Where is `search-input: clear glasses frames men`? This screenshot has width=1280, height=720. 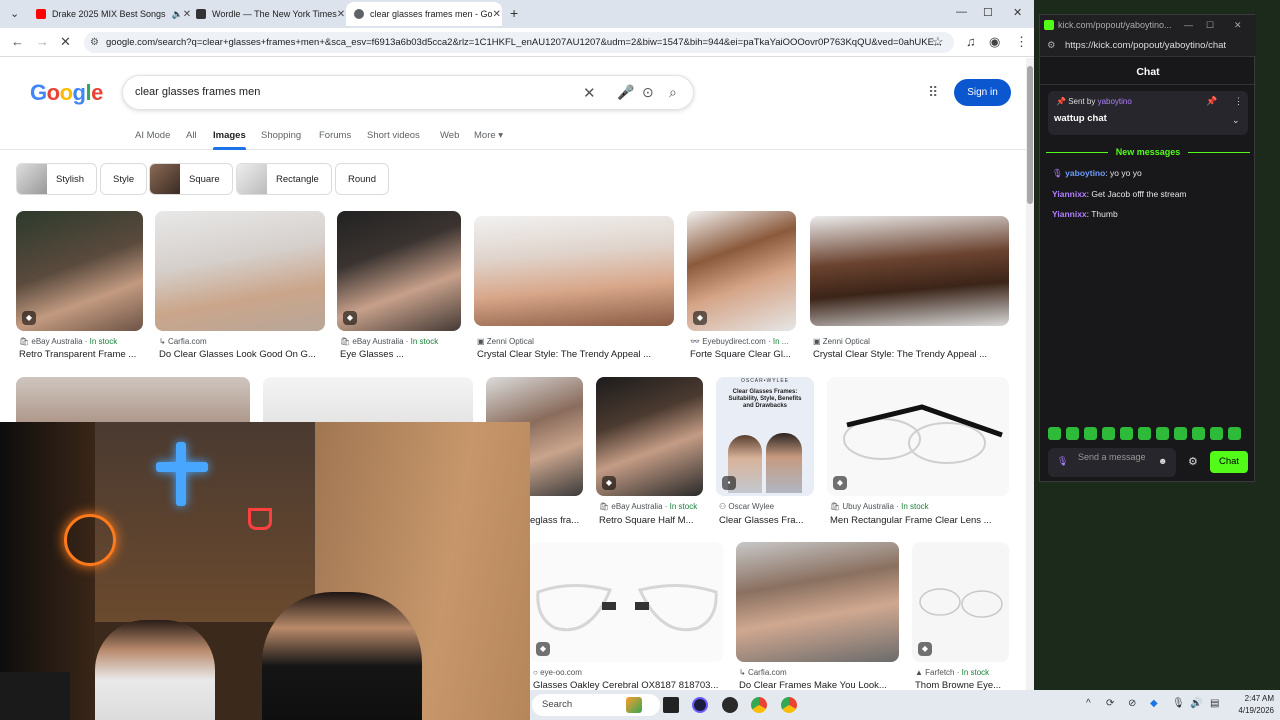
search-input: clear glasses frames men is located at coordinates (197, 92).